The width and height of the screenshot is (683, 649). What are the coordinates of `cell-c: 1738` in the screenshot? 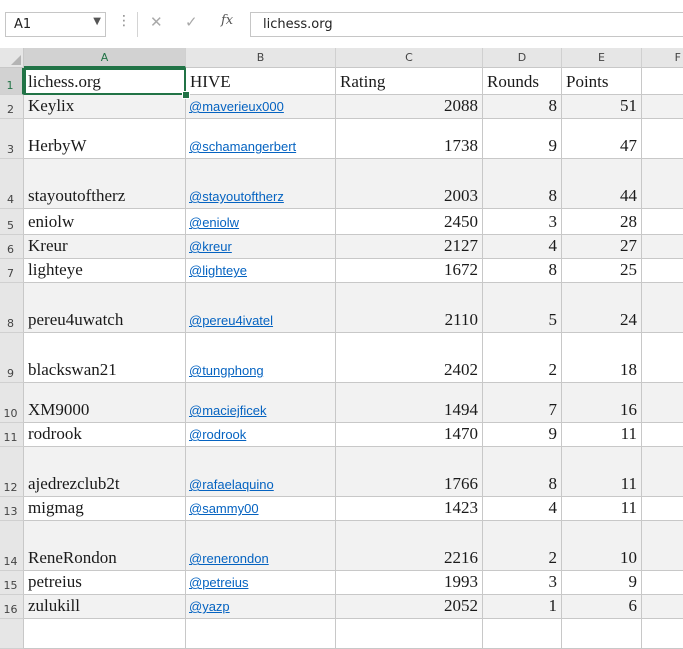 It's located at (409, 139).